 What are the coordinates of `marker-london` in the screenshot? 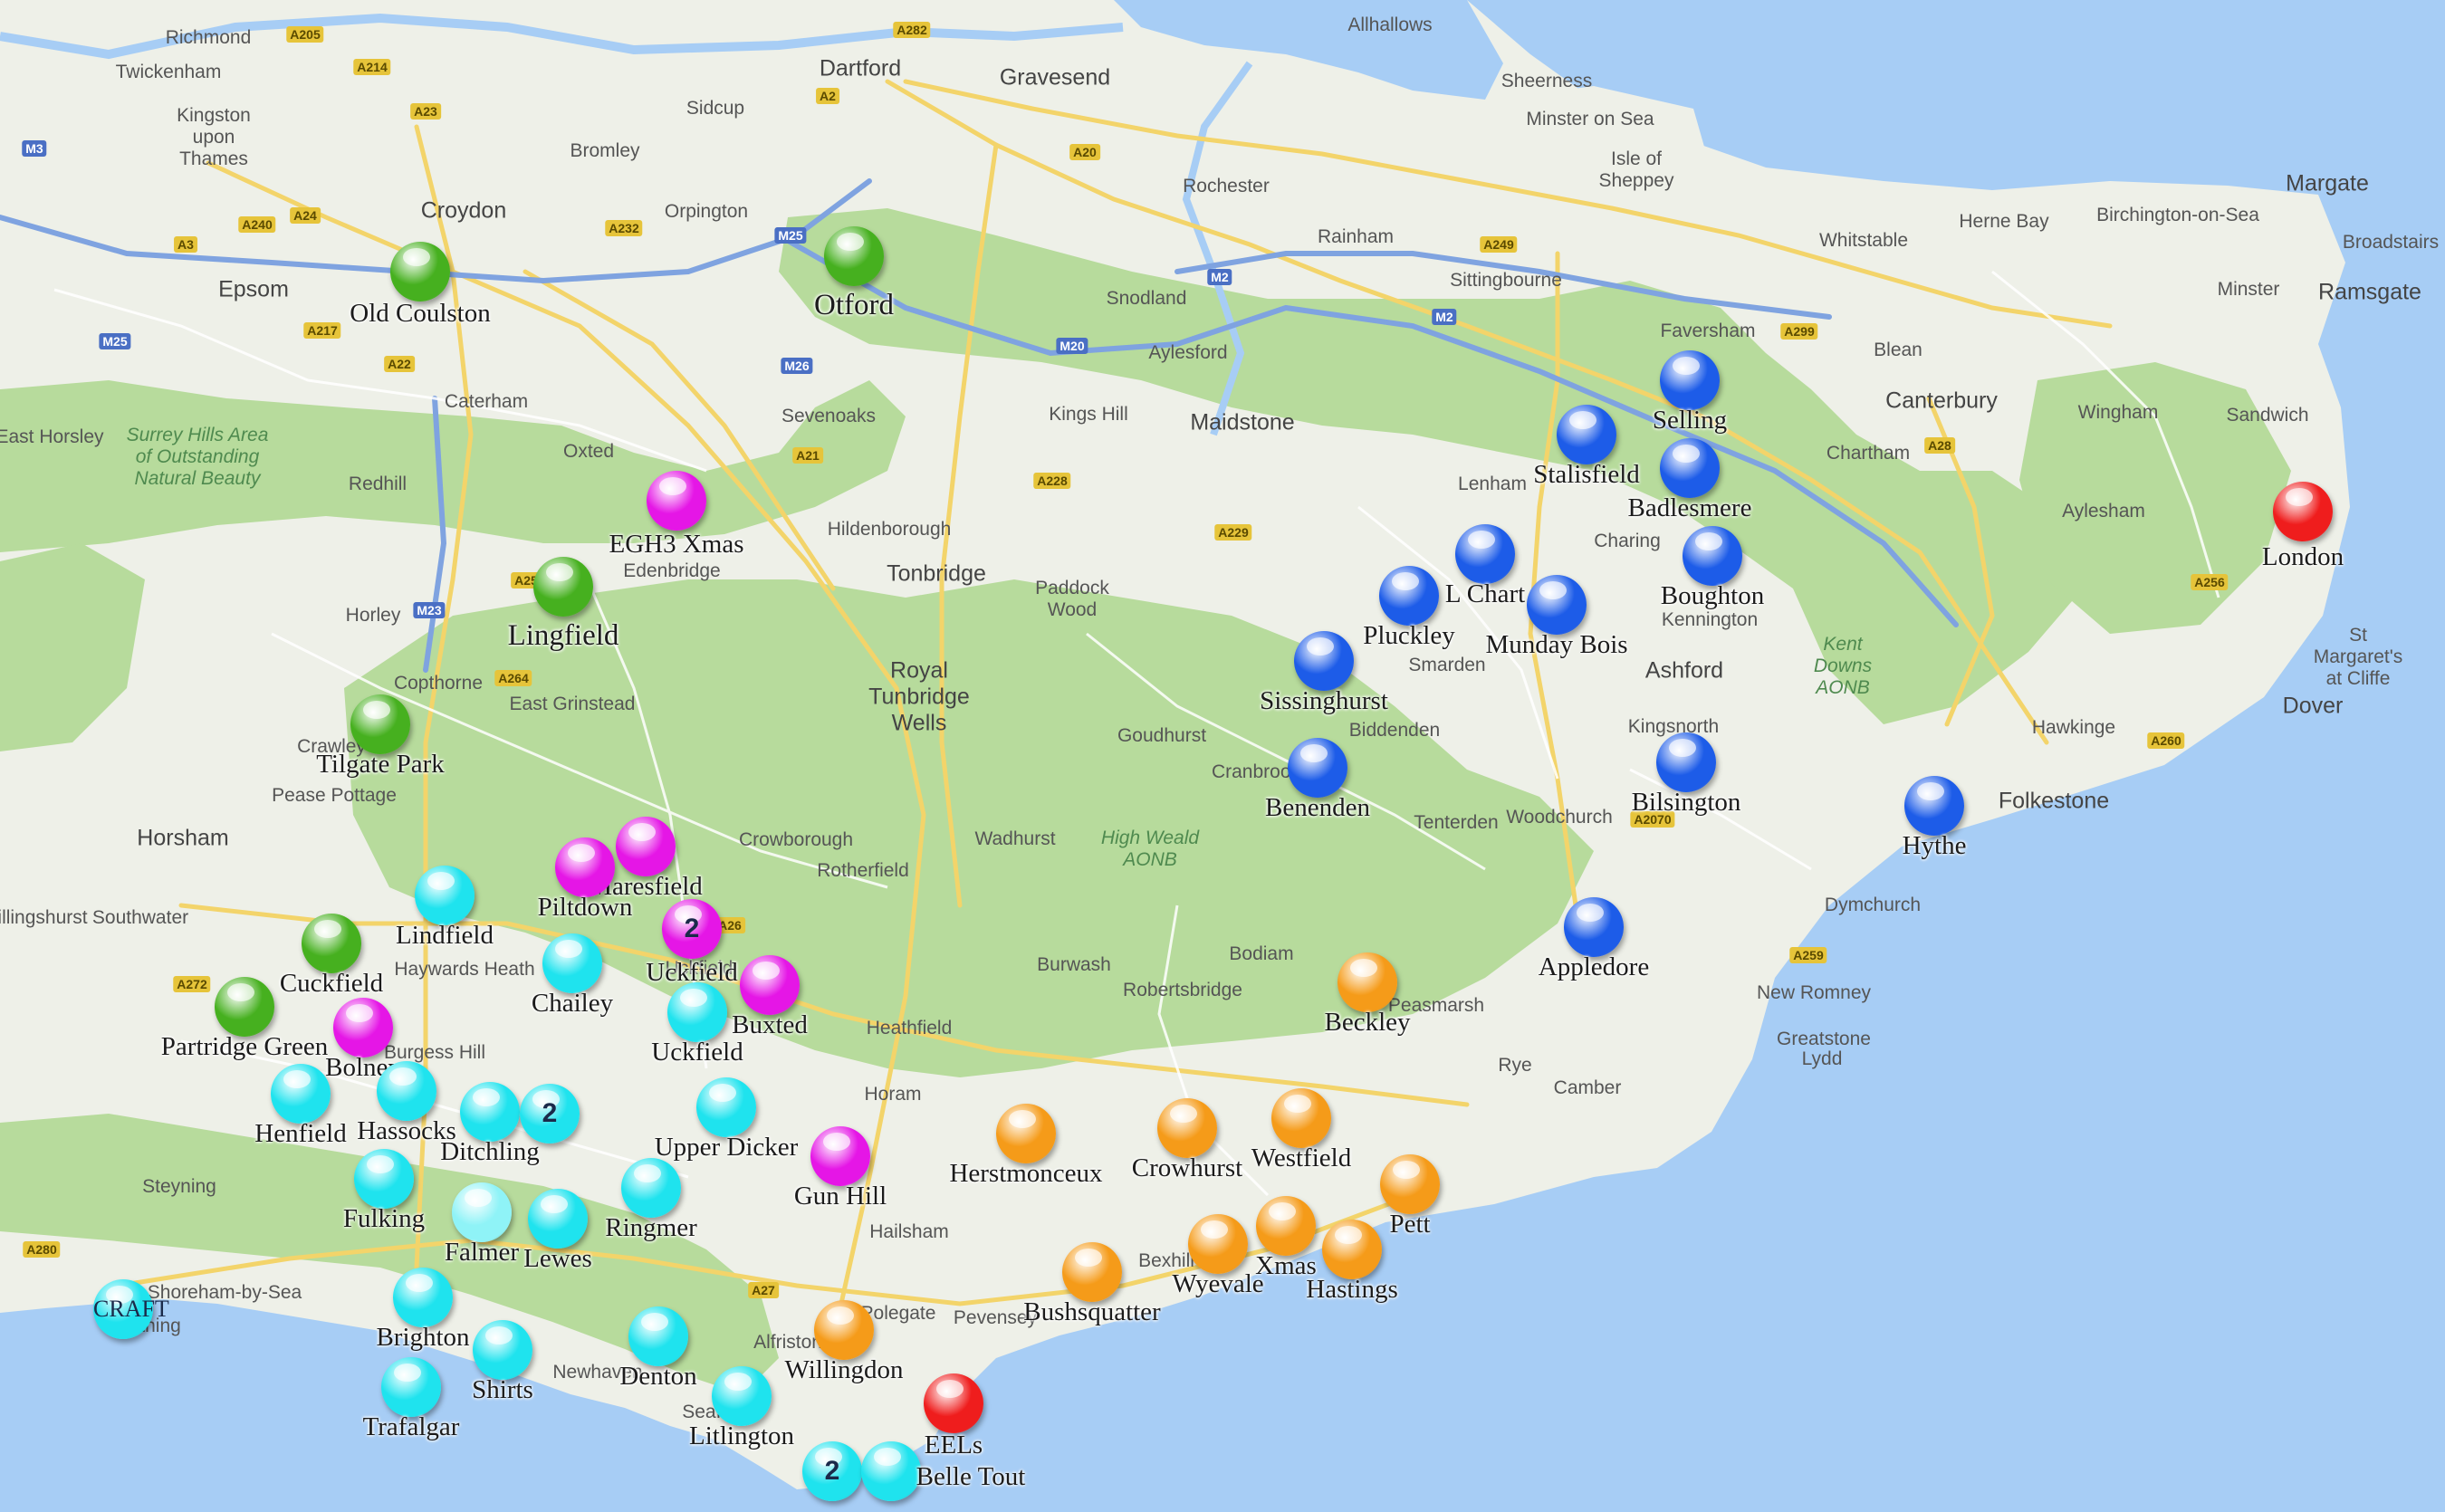 It's located at (2303, 511).